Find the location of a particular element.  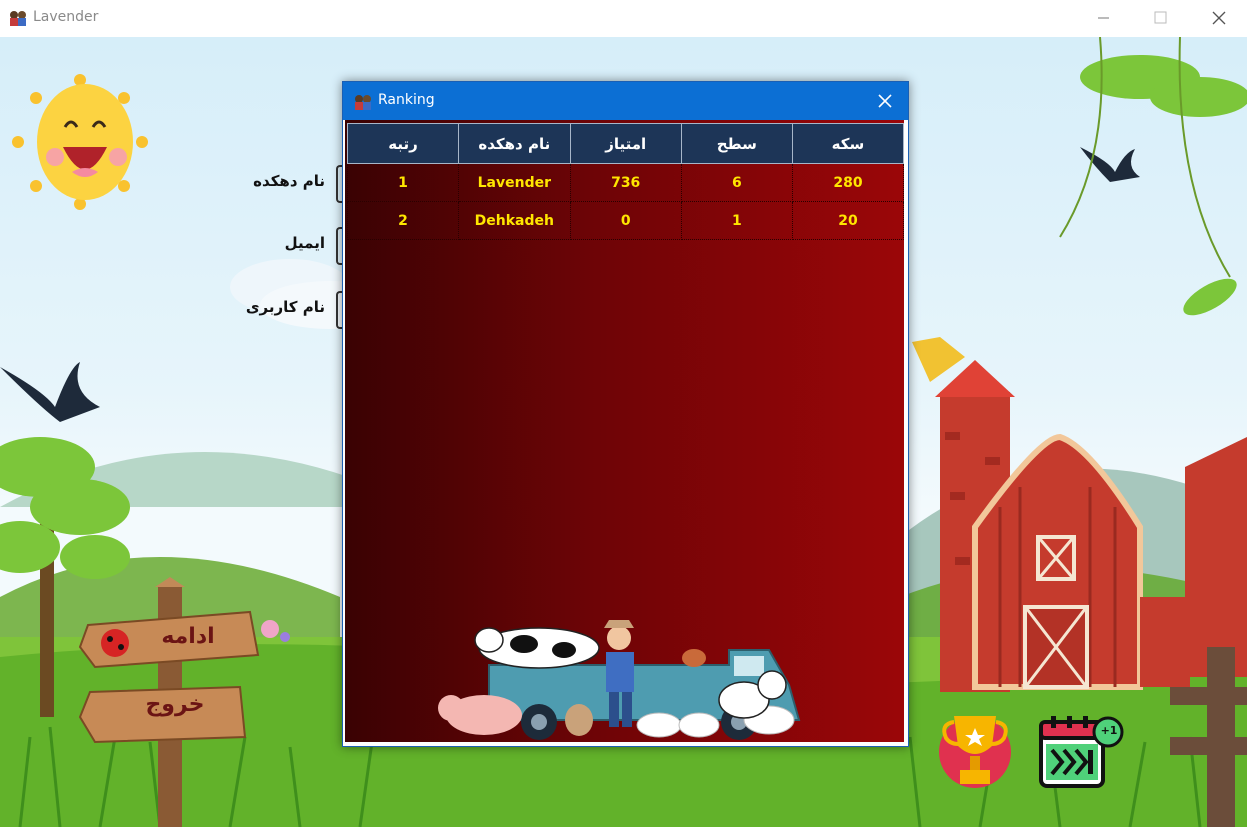

continue-button: ادامه is located at coordinates (188, 636).